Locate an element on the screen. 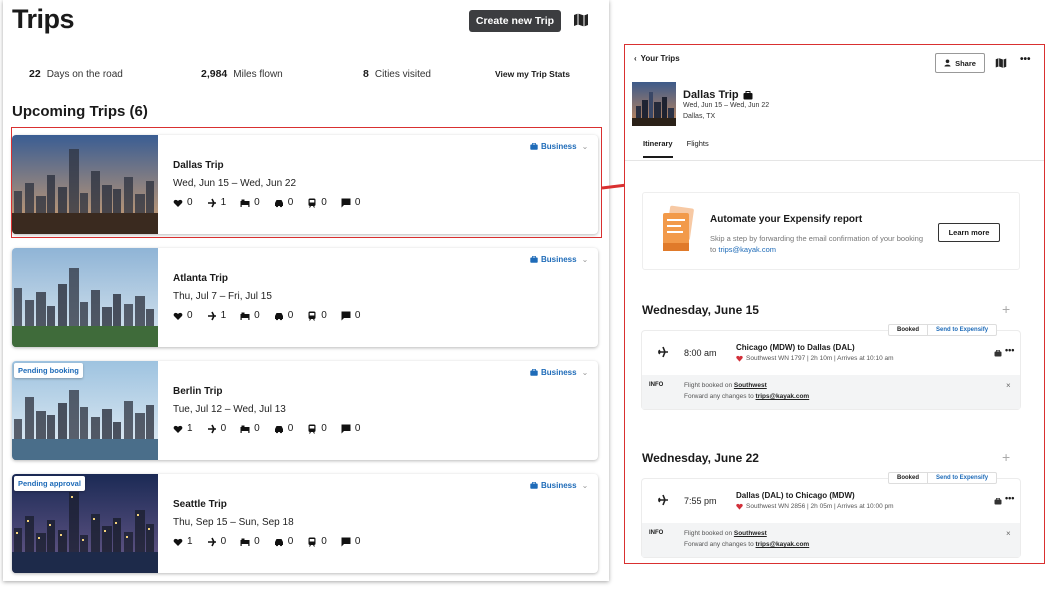  trip-name: Berlin Trip is located at coordinates (198, 391).